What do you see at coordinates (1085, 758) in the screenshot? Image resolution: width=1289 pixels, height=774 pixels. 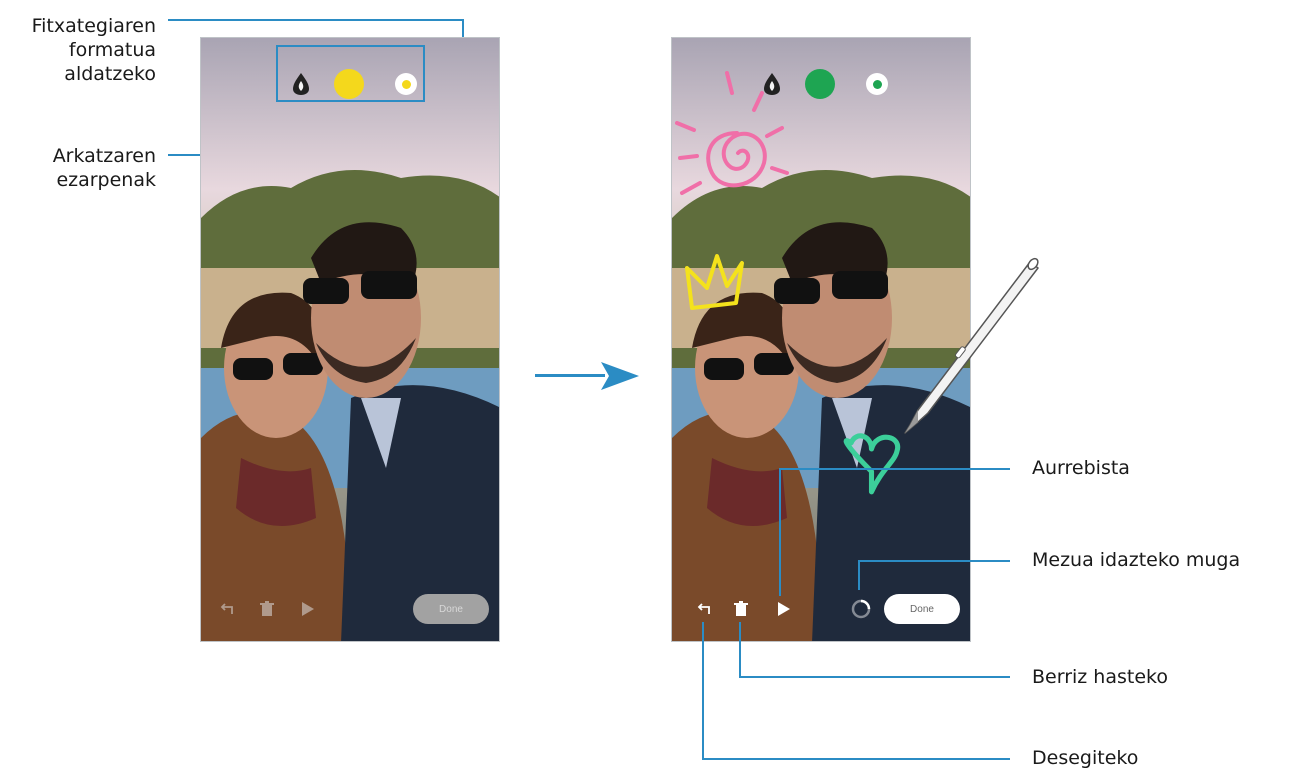 I see `undo-callout-label: Desegiteko` at bounding box center [1085, 758].